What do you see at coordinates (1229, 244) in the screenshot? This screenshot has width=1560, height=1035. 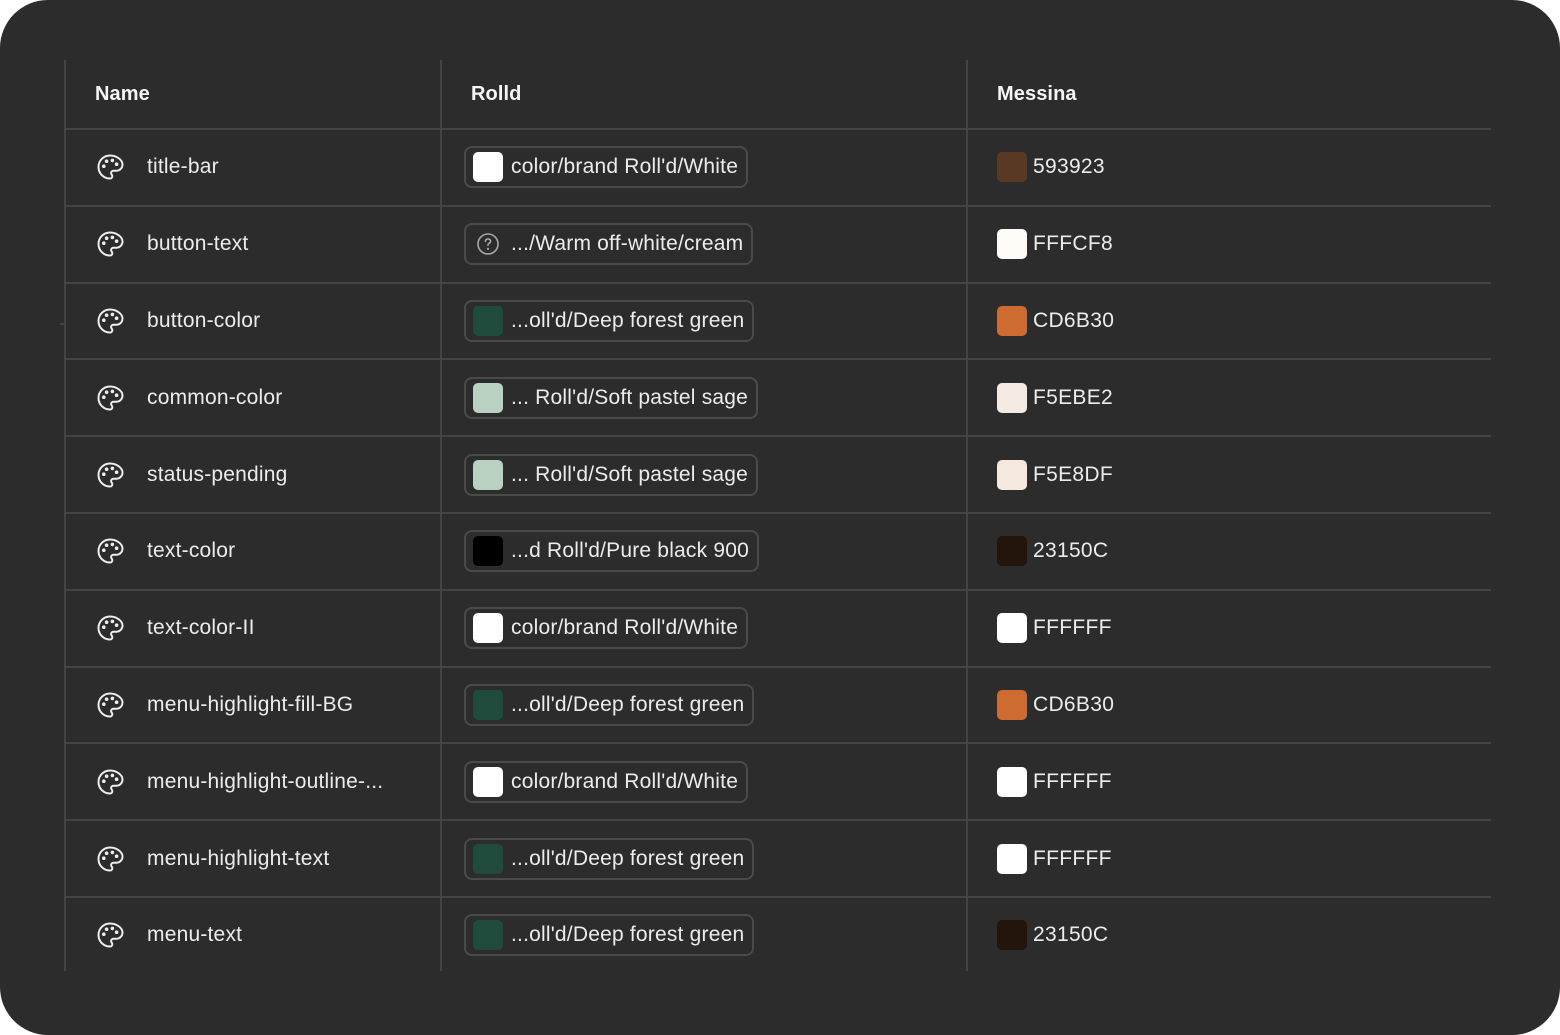 I see `messina-value-cell: FFFCF8` at bounding box center [1229, 244].